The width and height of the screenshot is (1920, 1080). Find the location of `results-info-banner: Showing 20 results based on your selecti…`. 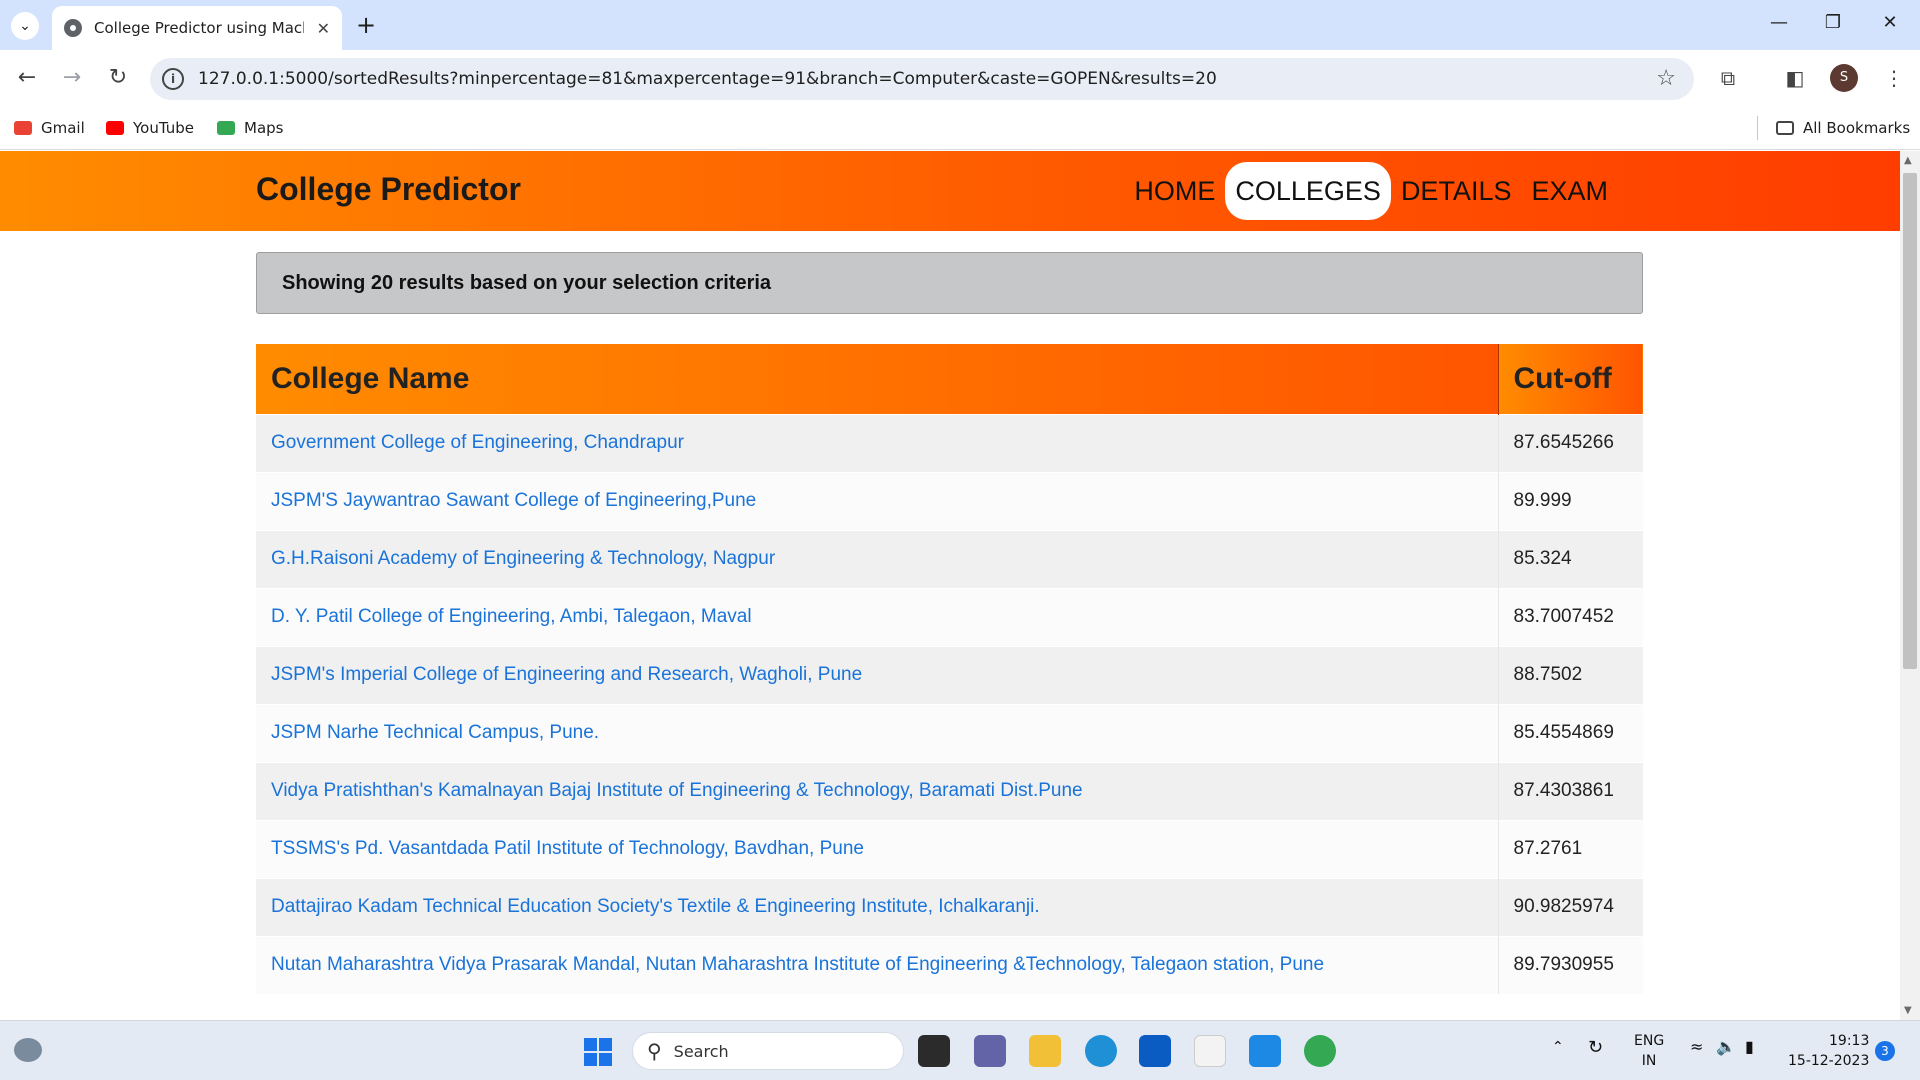

results-info-banner: Showing 20 results based on your selecti… is located at coordinates (949, 283).